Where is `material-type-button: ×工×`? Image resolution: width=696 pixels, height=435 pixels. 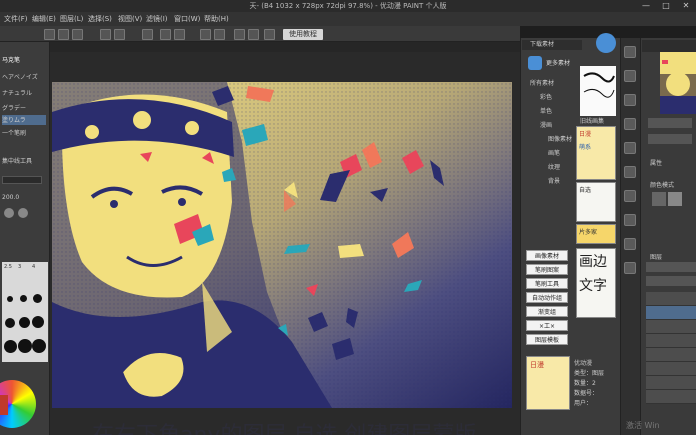
material-type-button: ×工× is located at coordinates (547, 325).